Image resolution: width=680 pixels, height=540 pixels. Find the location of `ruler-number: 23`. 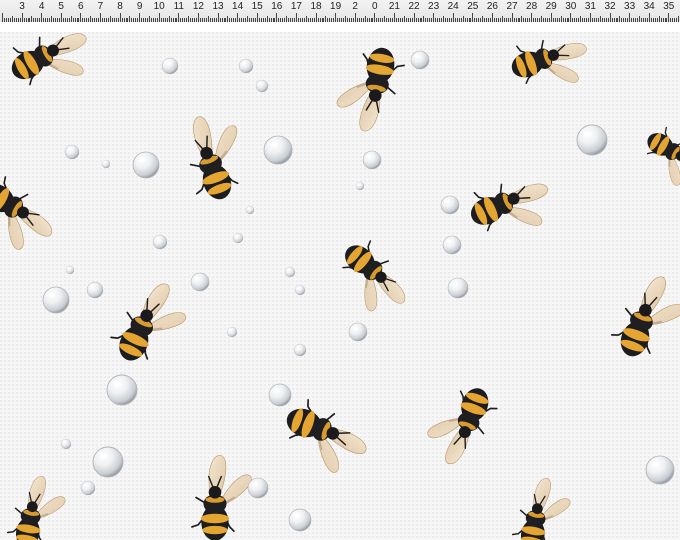

ruler-number: 23 is located at coordinates (434, 6).